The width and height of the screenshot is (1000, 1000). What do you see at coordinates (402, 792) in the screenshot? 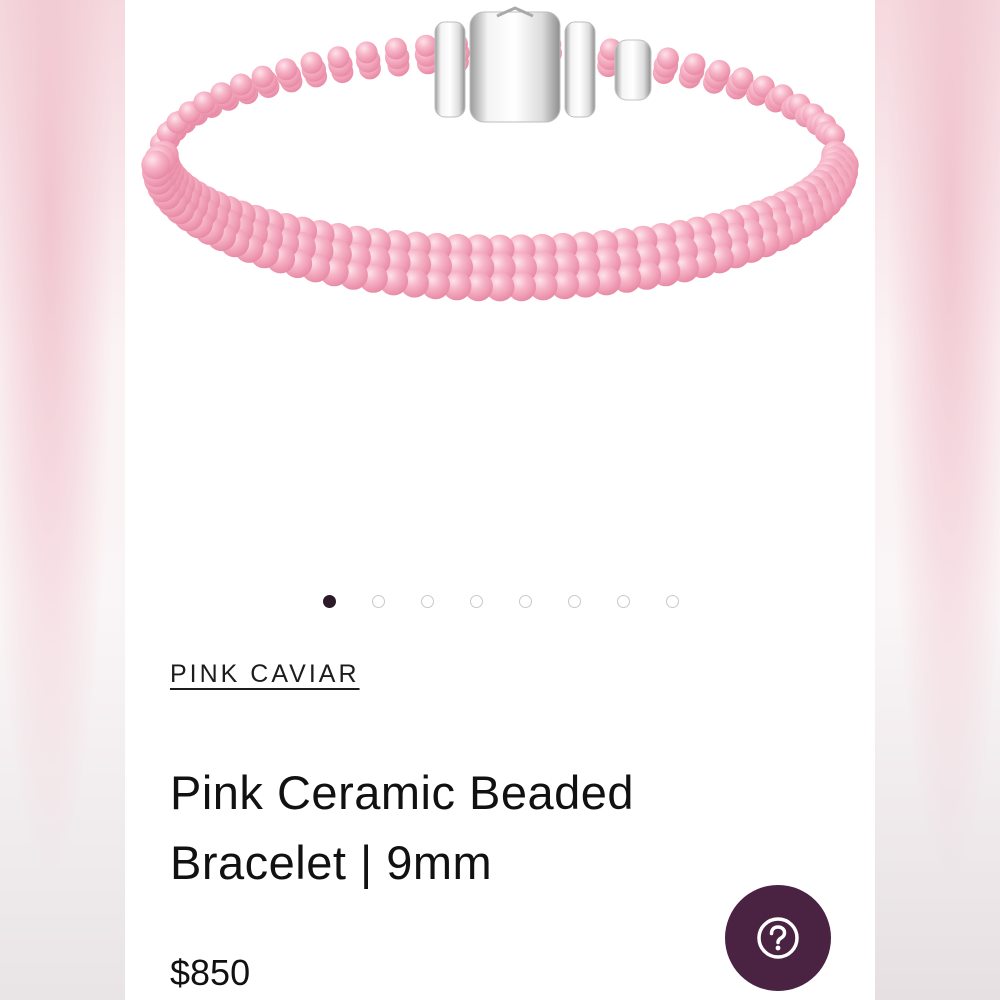
I see `product-title-line-1: Pink Ceramic Beaded` at bounding box center [402, 792].